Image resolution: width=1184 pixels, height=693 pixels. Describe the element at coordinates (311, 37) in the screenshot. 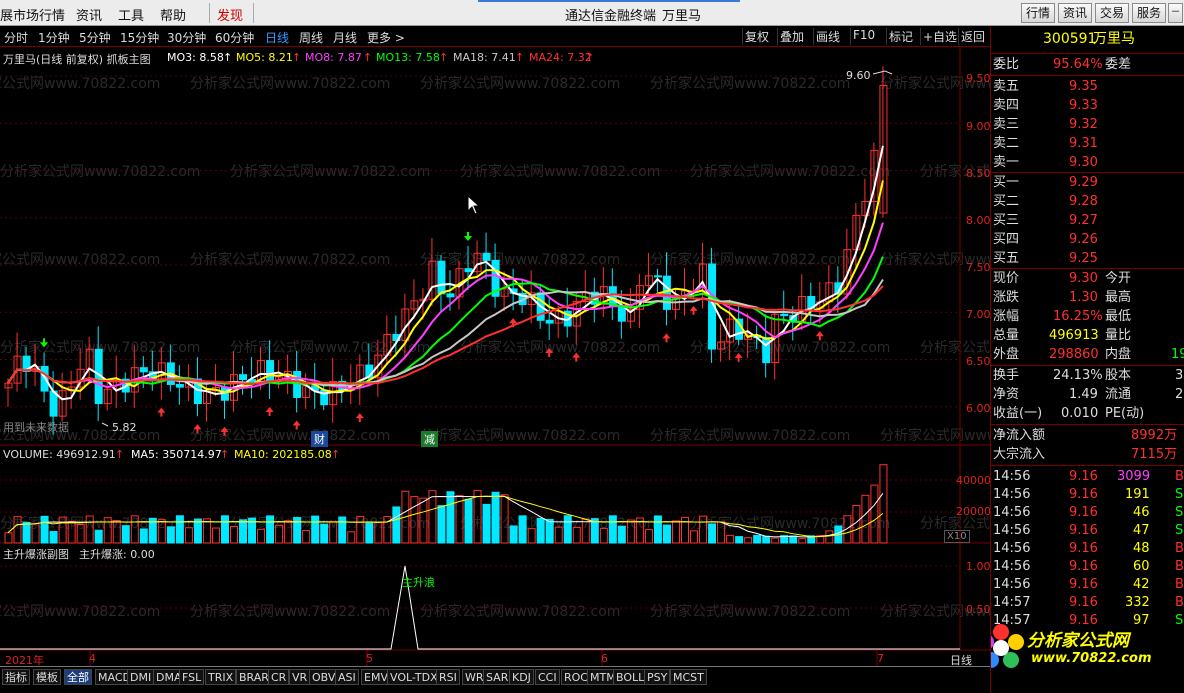

I see `period-weekly: 周线` at that location.